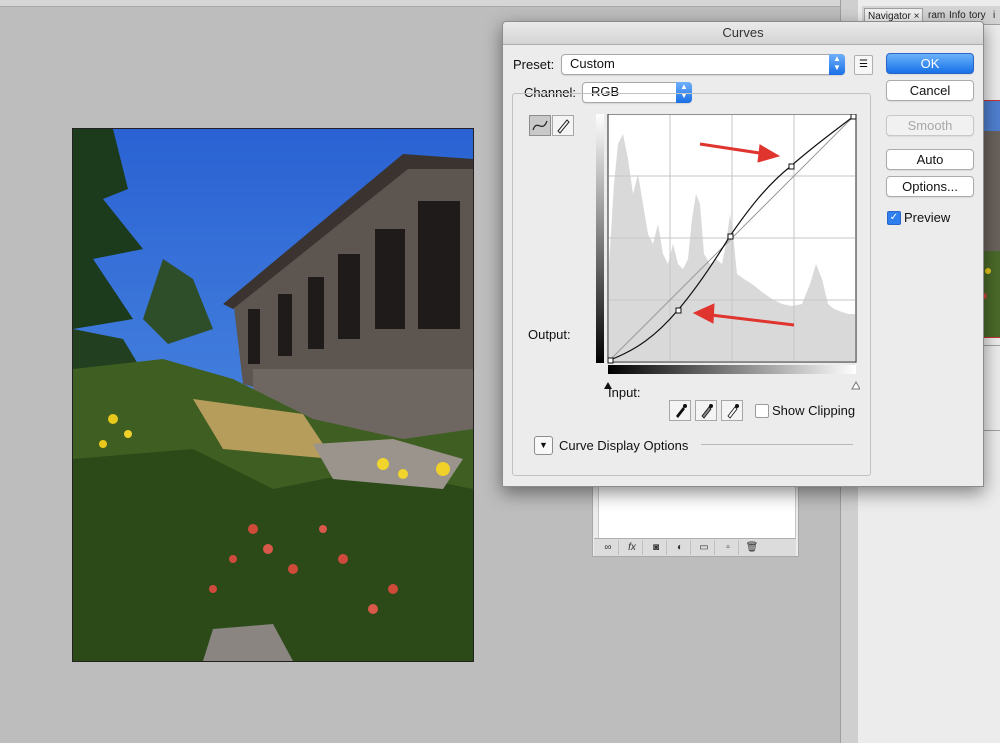  I want to click on input-label: Input:, so click(624, 392).